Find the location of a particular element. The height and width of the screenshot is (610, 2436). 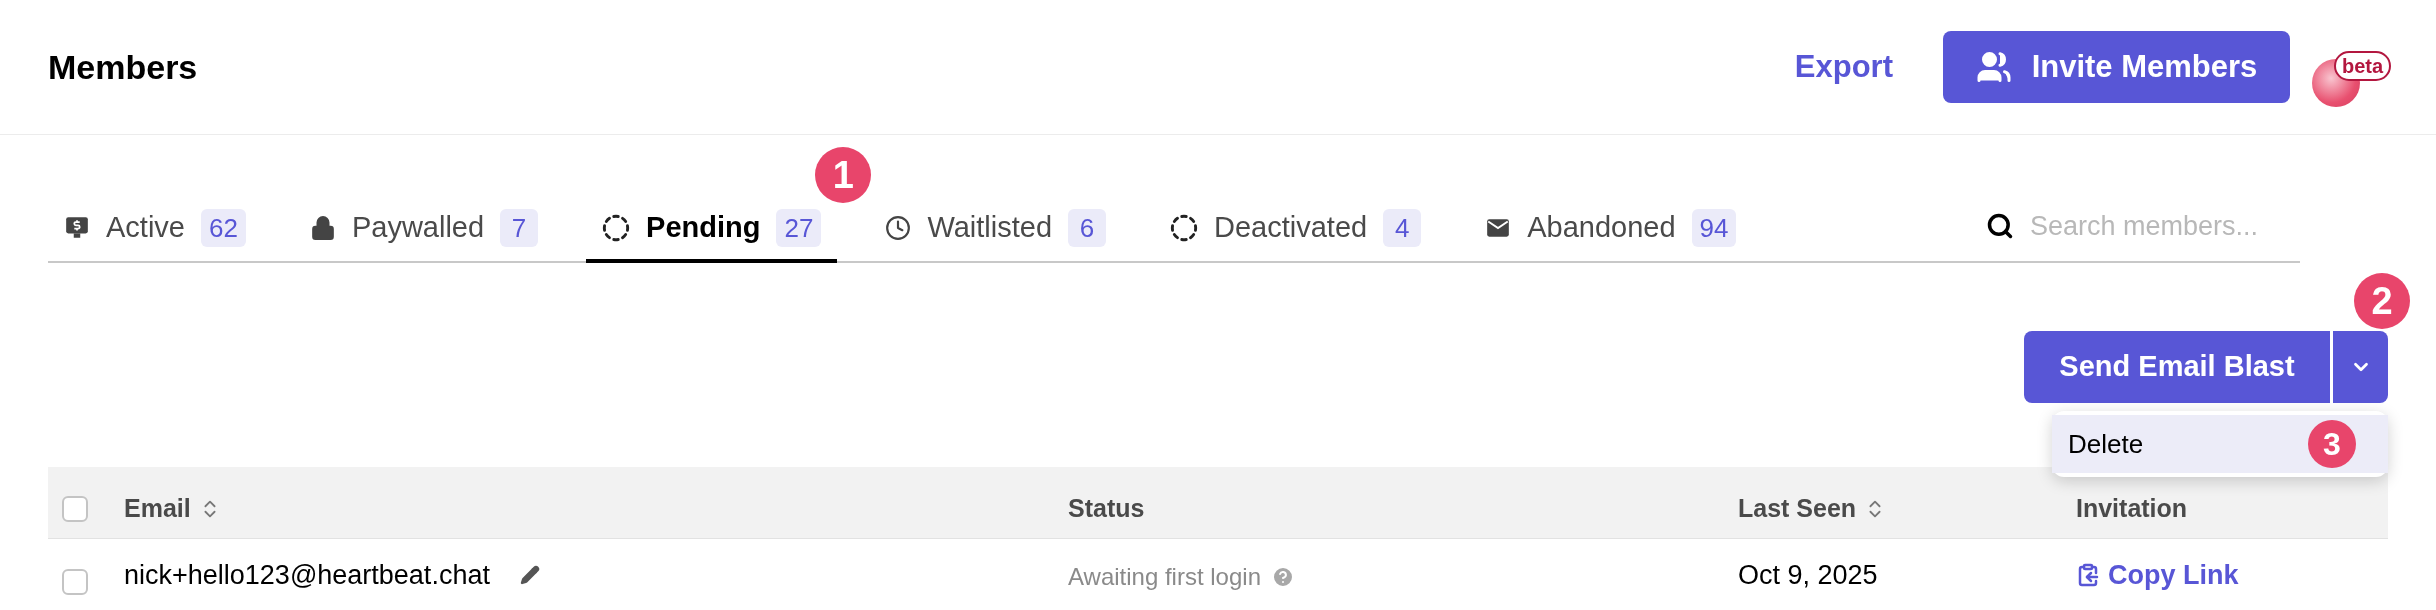

count-badge: 27 is located at coordinates (799, 228).